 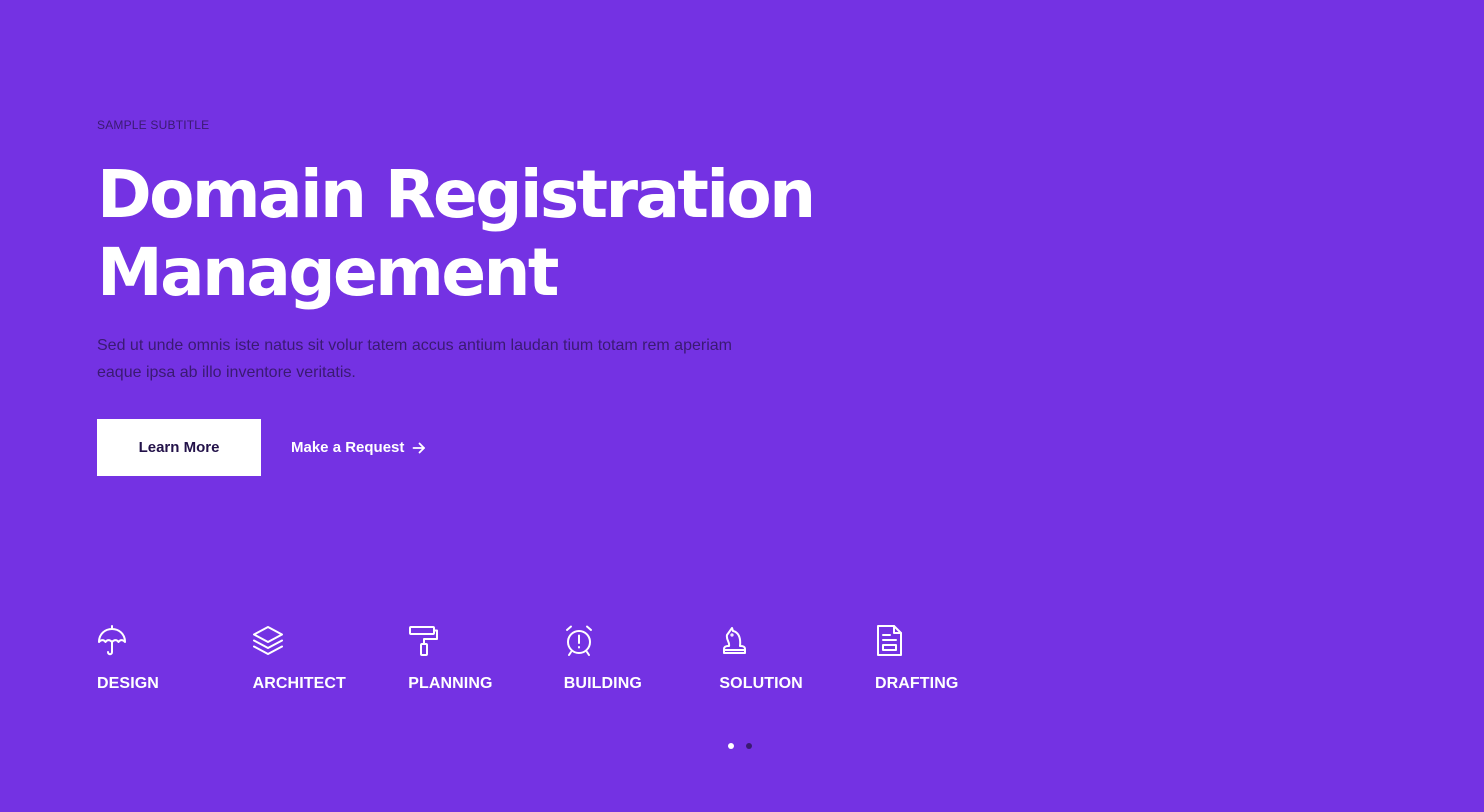 I want to click on feature-label: SOLUTION, so click(x=761, y=683).